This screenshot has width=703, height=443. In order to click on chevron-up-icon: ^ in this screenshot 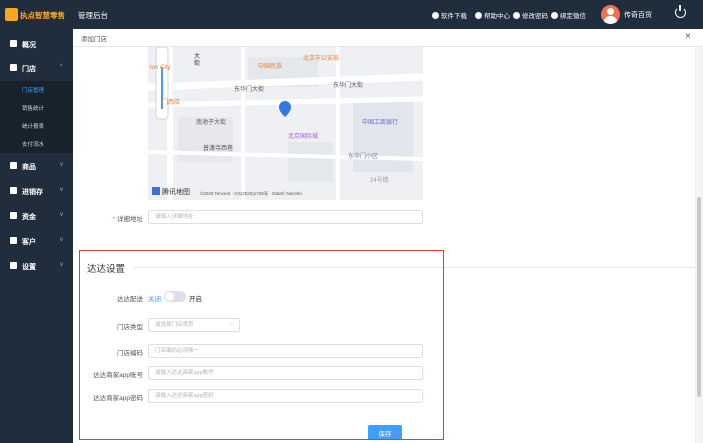, I will do `click(61, 67)`.